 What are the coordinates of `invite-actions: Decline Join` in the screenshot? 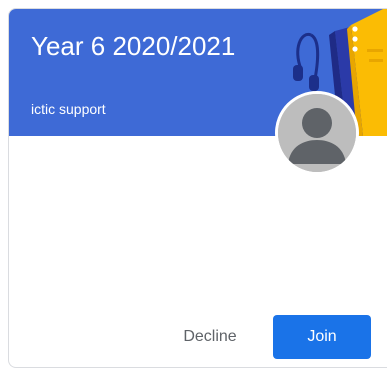 It's located at (198, 338).